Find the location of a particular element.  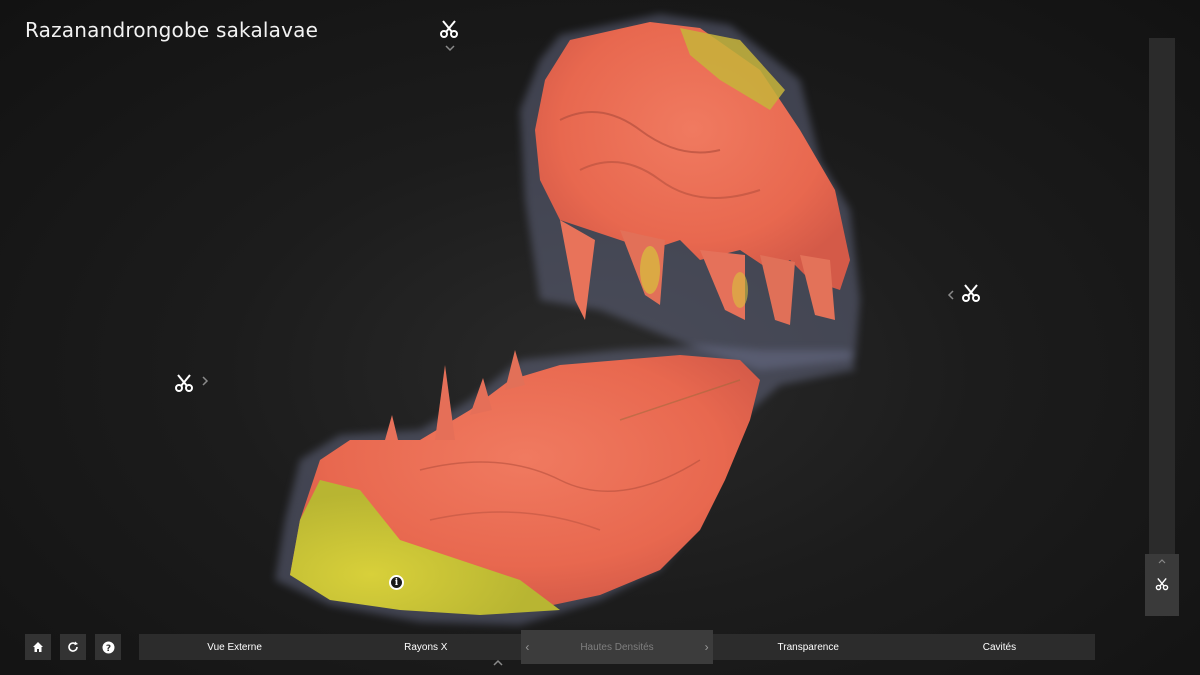

top-cut-plane-button is located at coordinates (449, 29).